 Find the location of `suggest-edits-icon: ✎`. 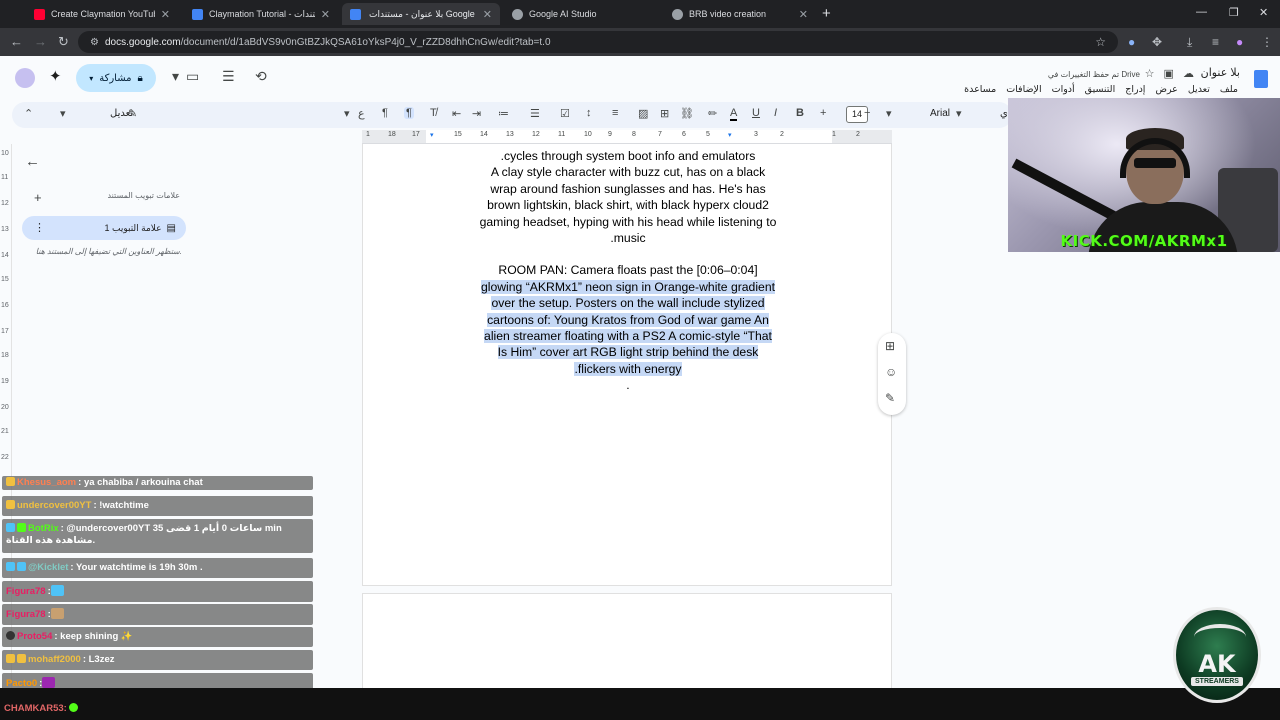

suggest-edits-icon: ✎ is located at coordinates (890, 398).